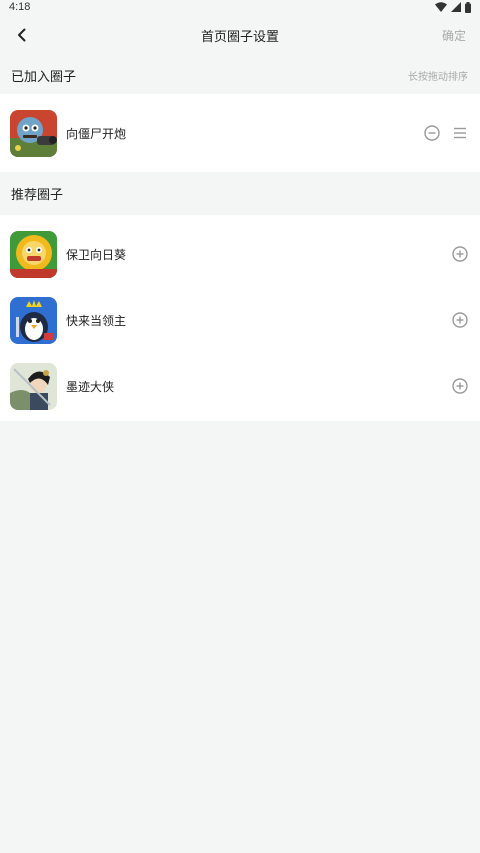  What do you see at coordinates (33, 386) in the screenshot?
I see `swordsman-game-icon` at bounding box center [33, 386].